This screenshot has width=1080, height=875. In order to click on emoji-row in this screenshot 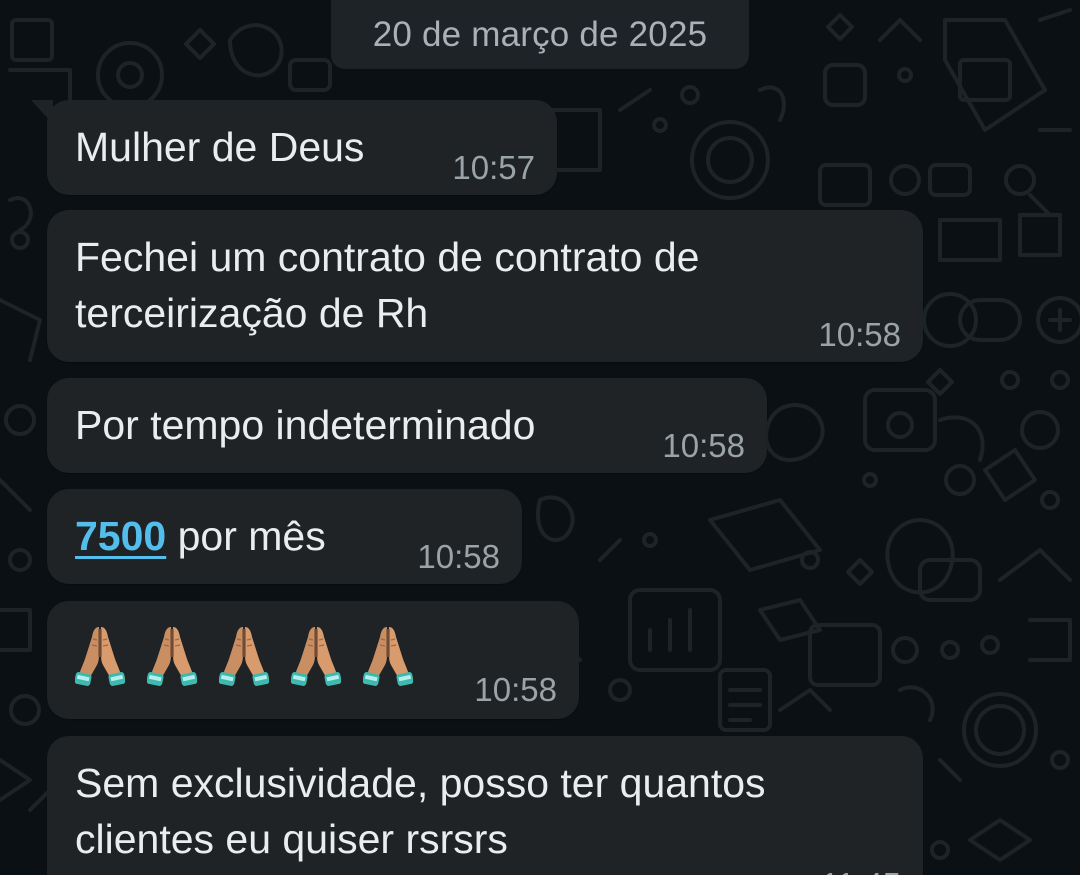, I will do `click(244, 655)`.